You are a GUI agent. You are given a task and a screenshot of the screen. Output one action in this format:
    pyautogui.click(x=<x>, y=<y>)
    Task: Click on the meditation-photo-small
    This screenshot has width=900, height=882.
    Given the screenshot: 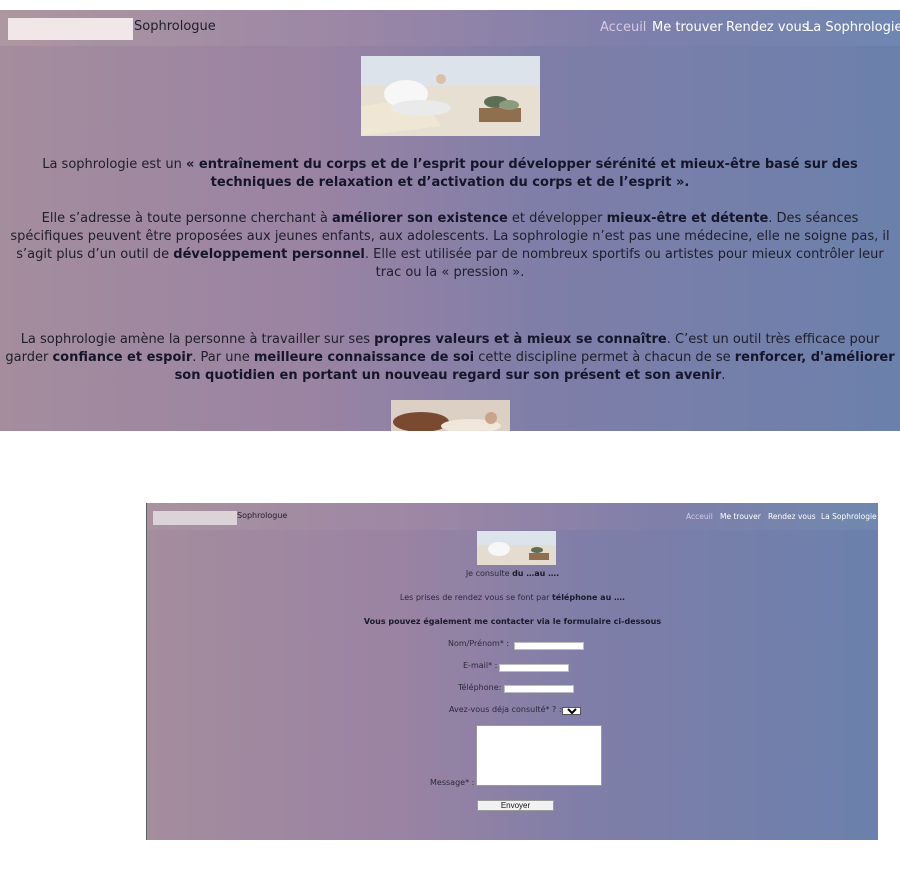 What is the action you would take?
    pyautogui.click(x=516, y=548)
    